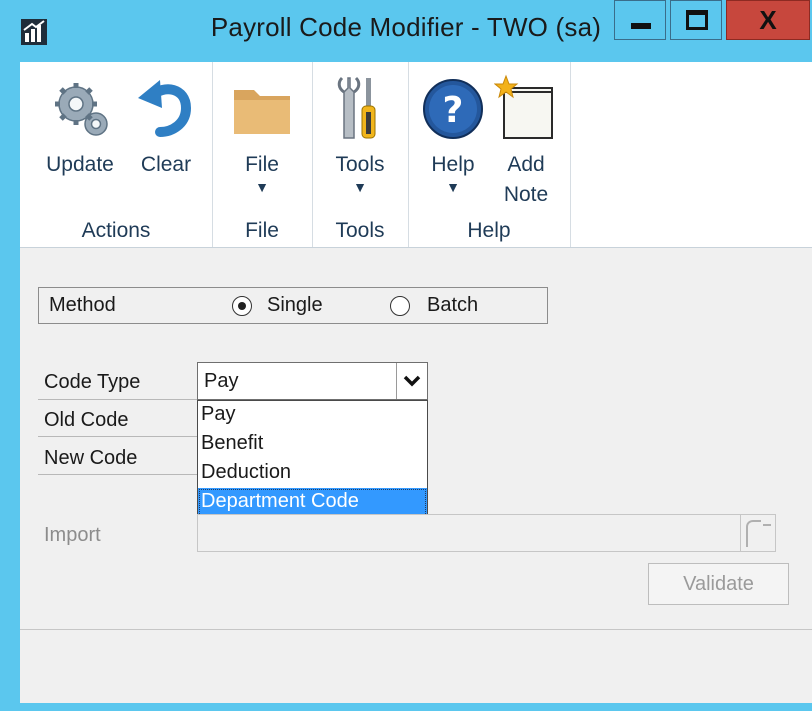 The height and width of the screenshot is (711, 812). I want to click on help-button: ? Help ▼, so click(453, 134).